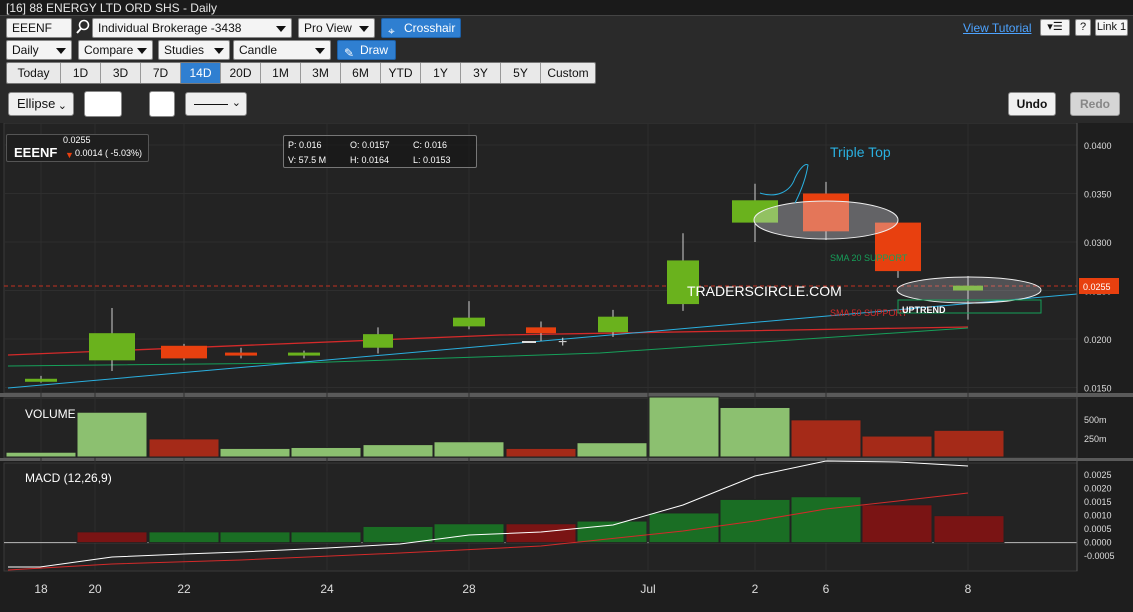  I want to click on date-tick-label: Jul, so click(647, 589).